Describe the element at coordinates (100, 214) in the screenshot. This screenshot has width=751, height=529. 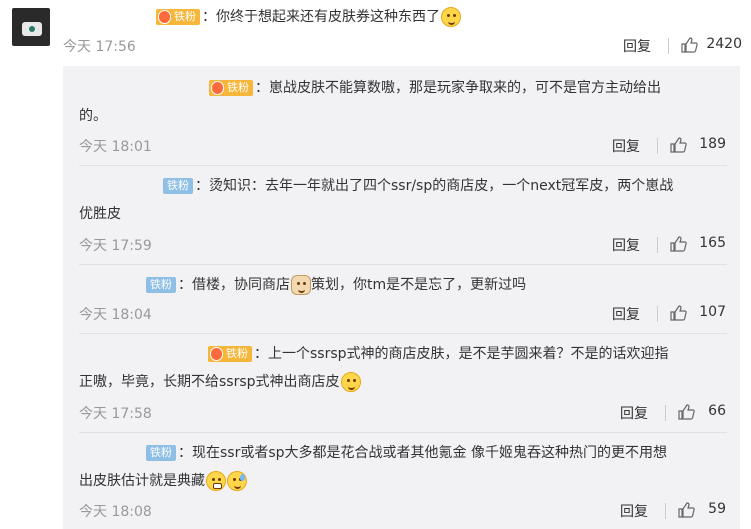
I see `reply-text-continued: 优胜皮` at that location.